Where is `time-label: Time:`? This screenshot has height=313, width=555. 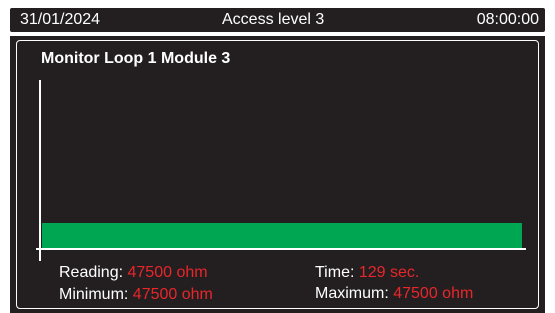
time-label: Time: is located at coordinates (335, 272).